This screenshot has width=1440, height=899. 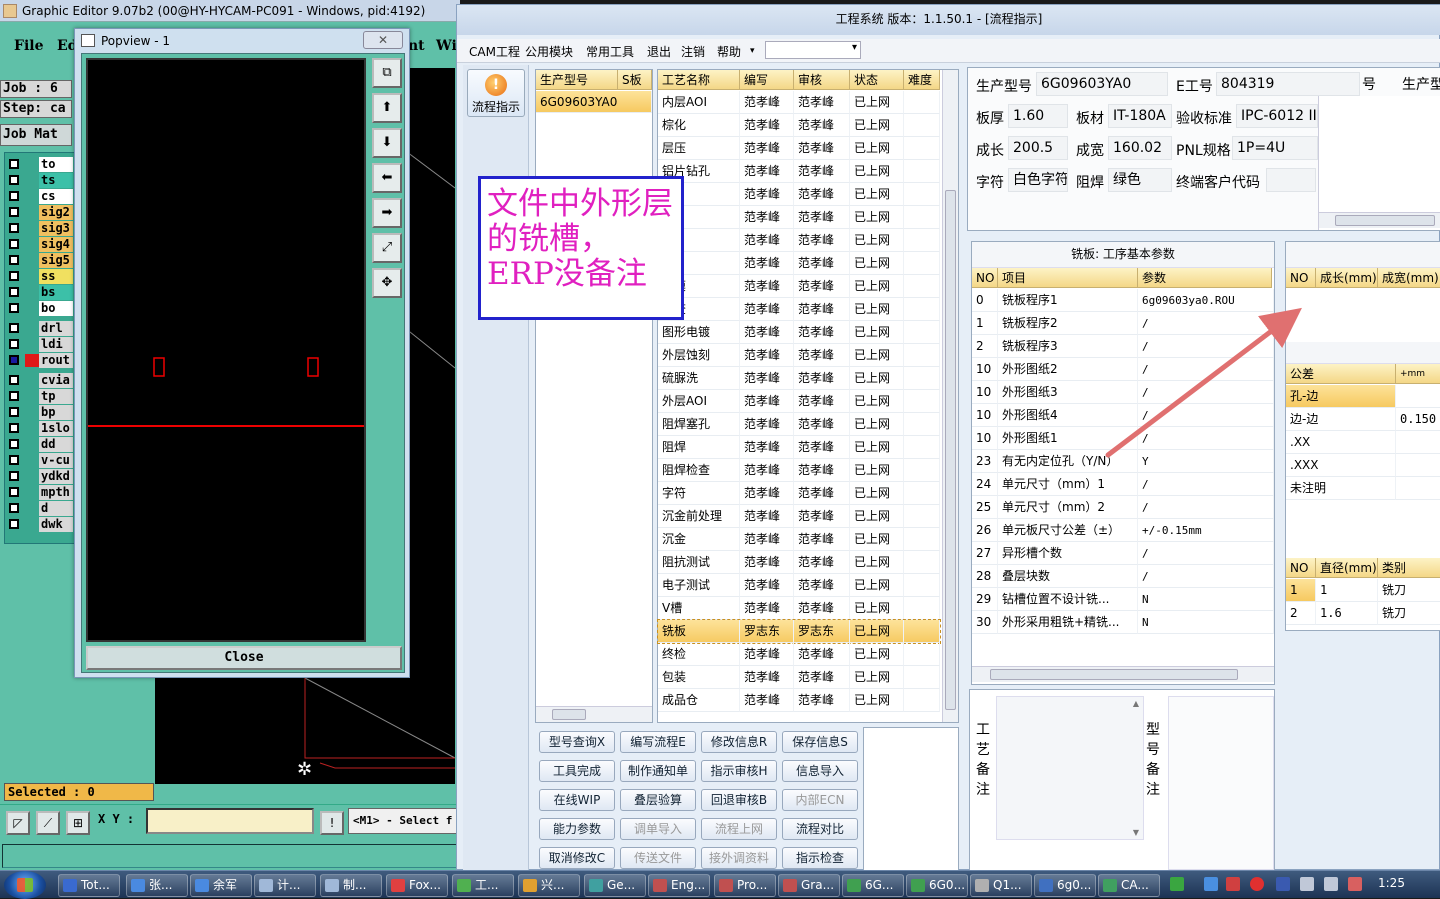 I want to click on param-row: 29 钻槽位置不设计铣... N, so click(x=1123, y=599).